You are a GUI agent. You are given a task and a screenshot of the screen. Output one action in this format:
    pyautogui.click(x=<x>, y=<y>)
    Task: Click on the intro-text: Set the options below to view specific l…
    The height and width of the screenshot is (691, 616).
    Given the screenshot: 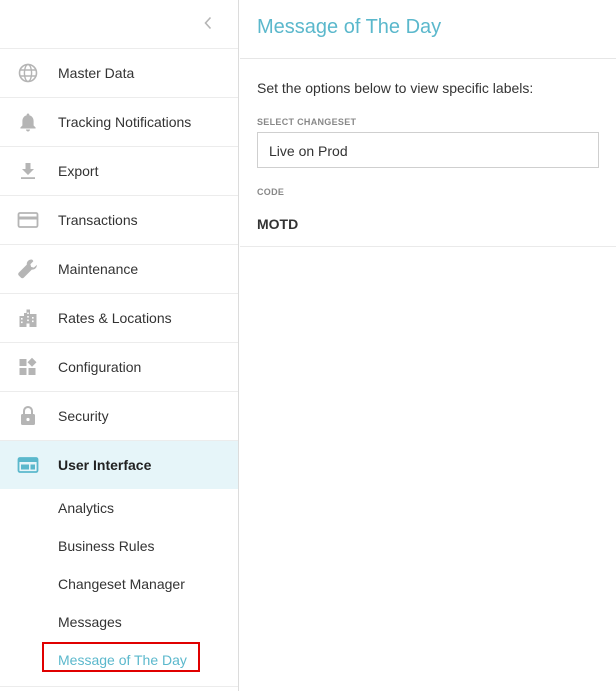 What is the action you would take?
    pyautogui.click(x=395, y=88)
    